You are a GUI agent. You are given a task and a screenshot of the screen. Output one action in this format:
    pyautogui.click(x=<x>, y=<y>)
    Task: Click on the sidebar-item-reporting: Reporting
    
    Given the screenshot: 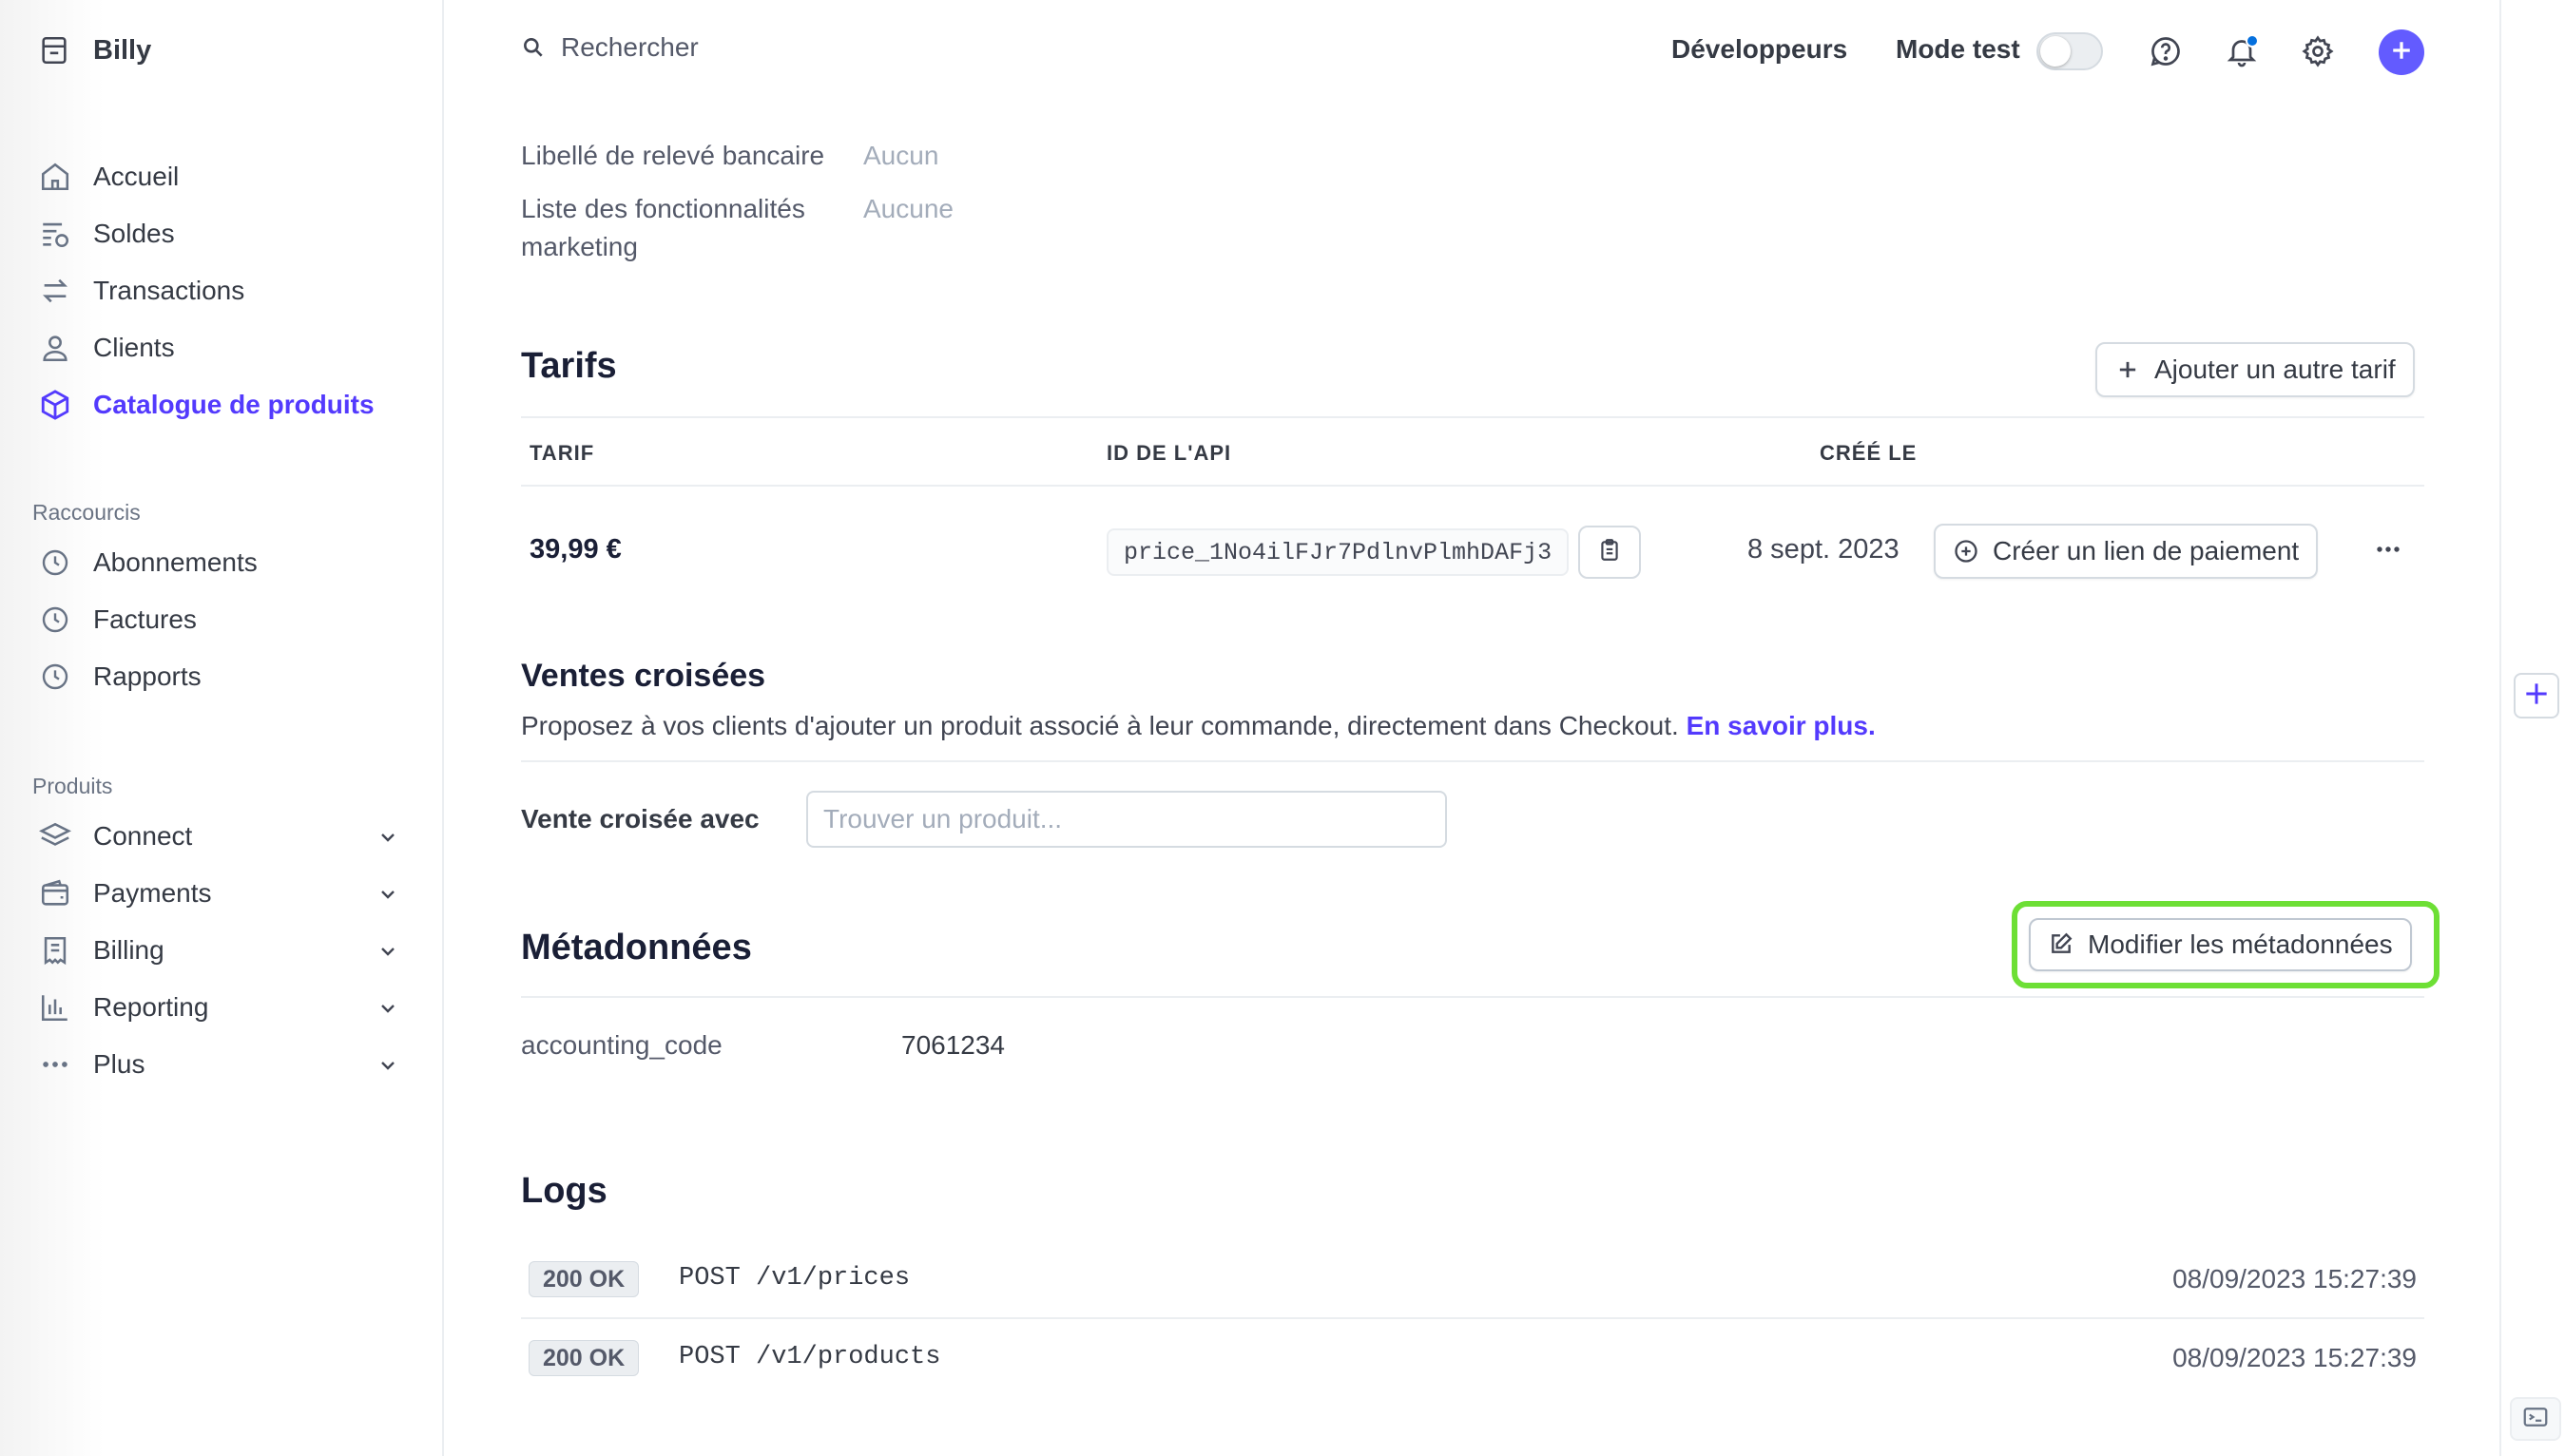 What is the action you would take?
    pyautogui.click(x=216, y=1007)
    